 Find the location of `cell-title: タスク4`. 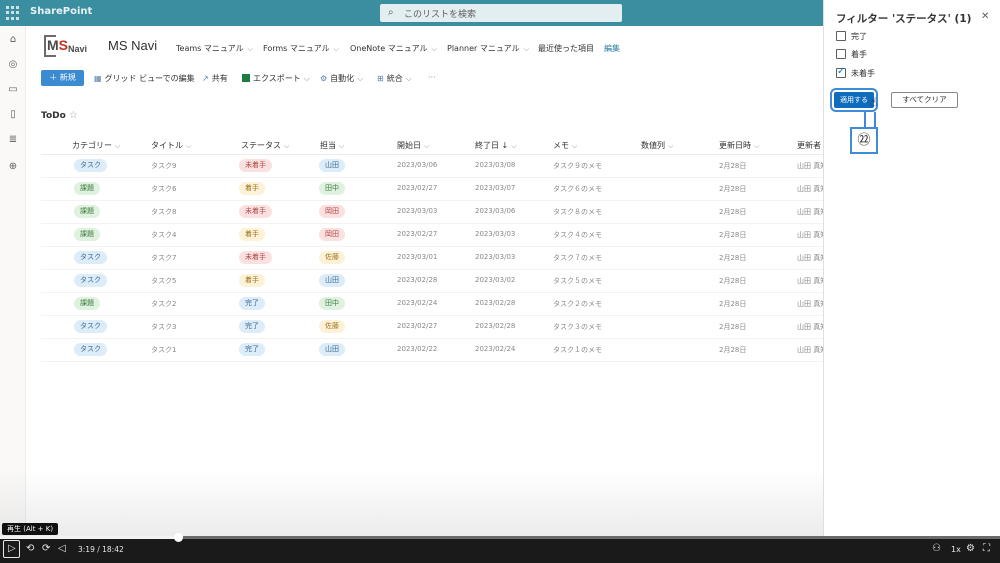

cell-title: タスク4 is located at coordinates (163, 235).